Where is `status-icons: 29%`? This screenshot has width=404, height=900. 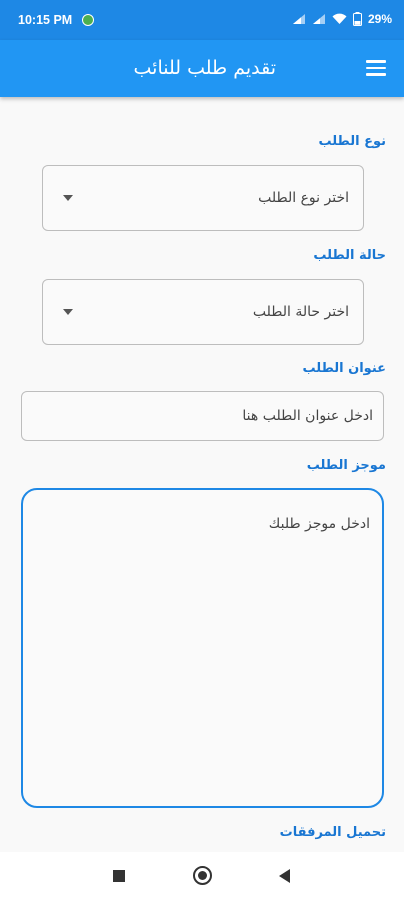
status-icons: 29% is located at coordinates (342, 19).